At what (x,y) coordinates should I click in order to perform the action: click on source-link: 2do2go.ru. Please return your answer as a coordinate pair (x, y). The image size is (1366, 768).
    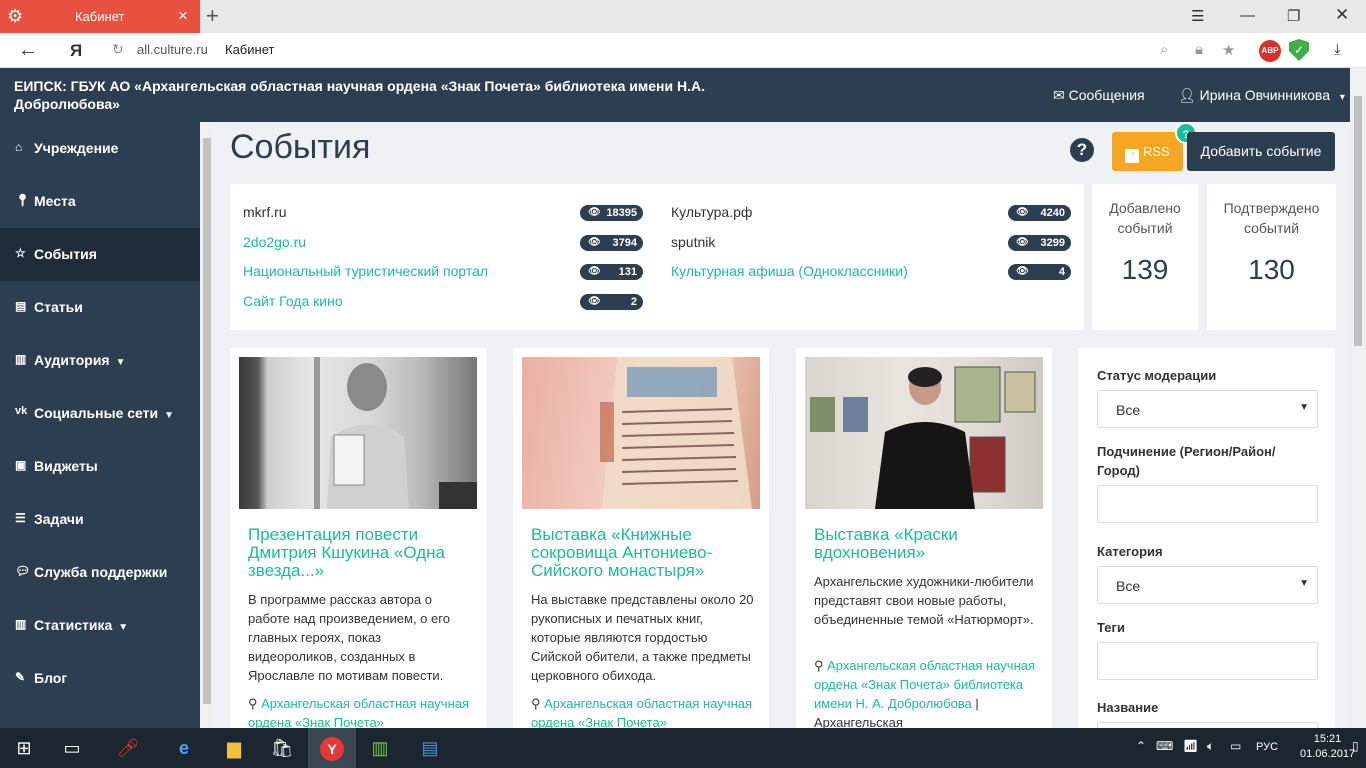
    Looking at the image, I should click on (274, 242).